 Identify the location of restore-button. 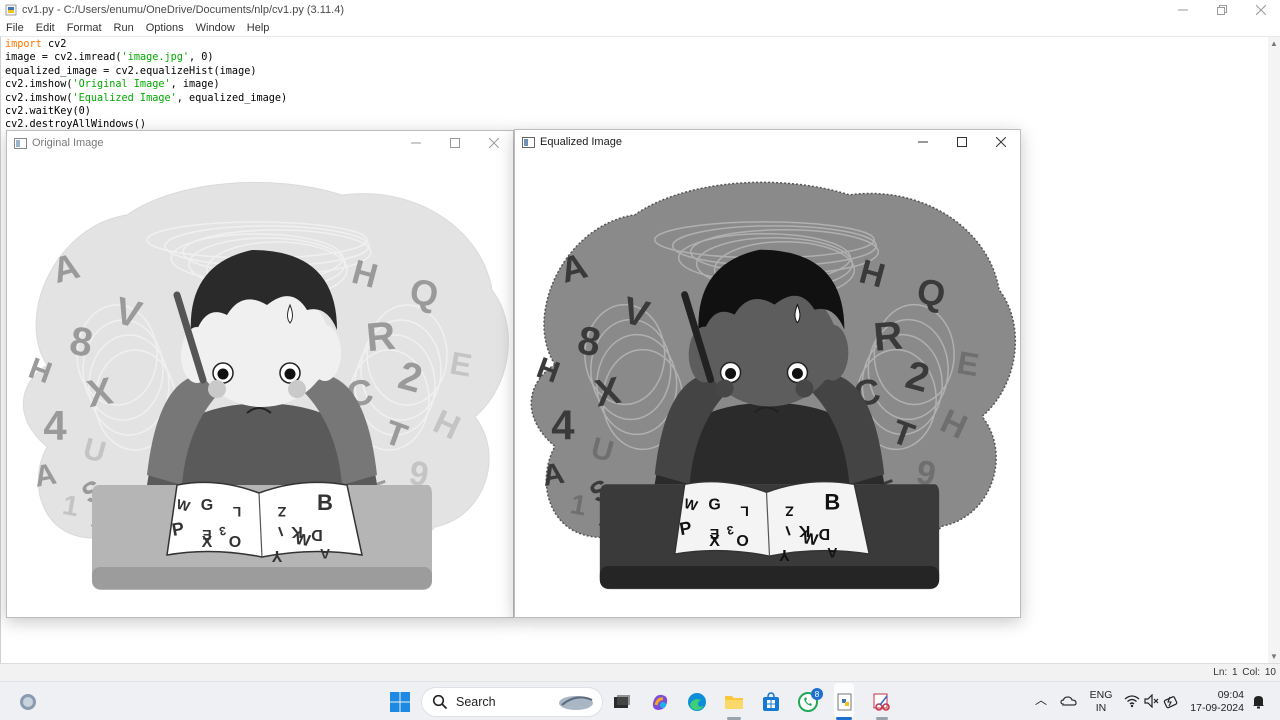
(1221, 10).